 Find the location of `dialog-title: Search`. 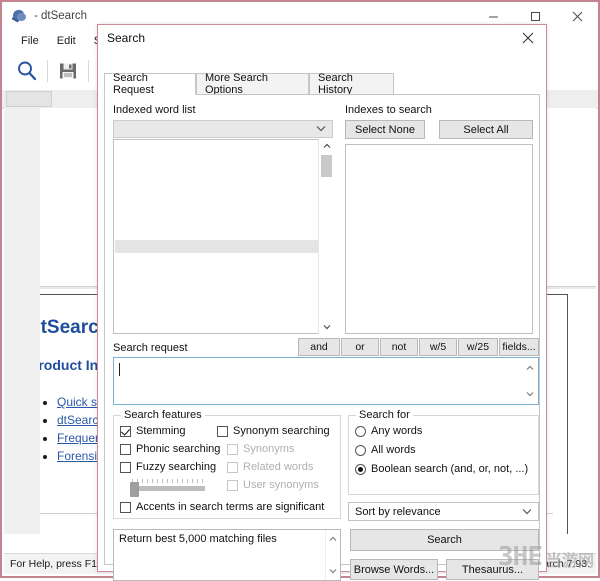

dialog-title: Search is located at coordinates (126, 38).